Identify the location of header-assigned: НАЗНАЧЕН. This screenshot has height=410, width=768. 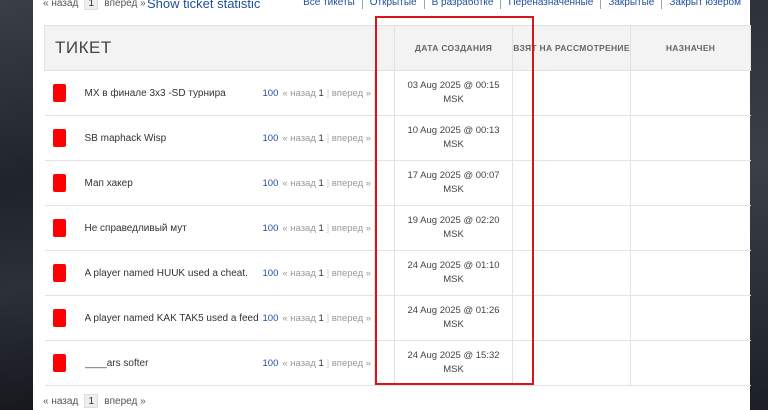
(691, 48).